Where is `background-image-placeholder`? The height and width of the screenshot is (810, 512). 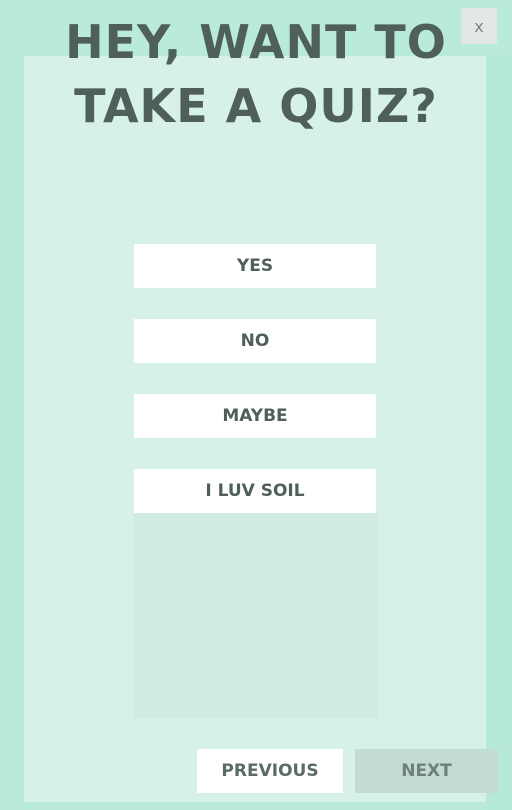
background-image-placeholder is located at coordinates (256, 615).